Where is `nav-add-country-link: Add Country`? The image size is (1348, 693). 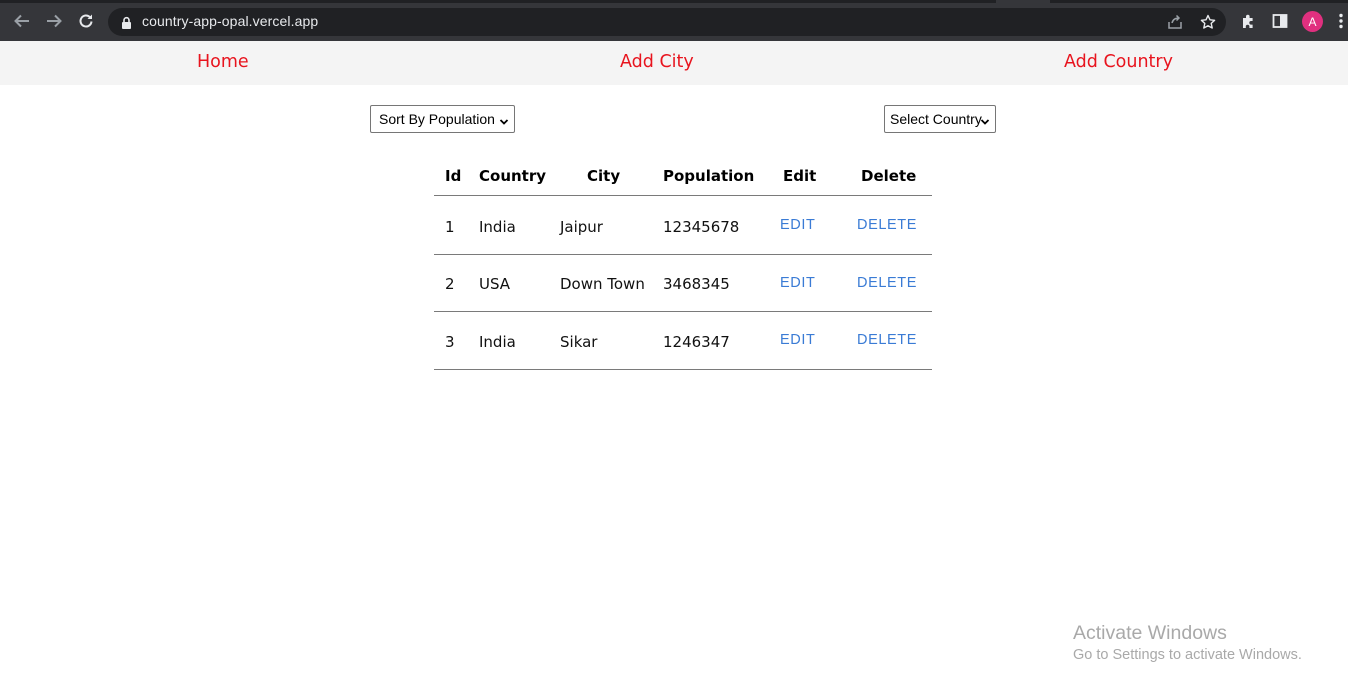 nav-add-country-link: Add Country is located at coordinates (1118, 62).